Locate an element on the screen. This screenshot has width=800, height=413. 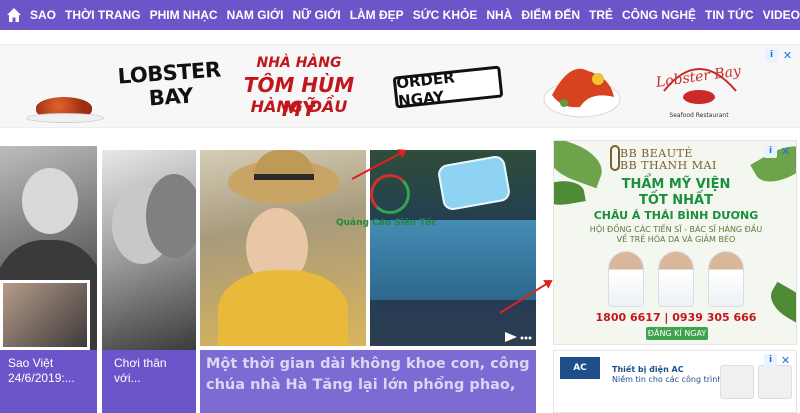
play-icon is located at coordinates (511, 337).